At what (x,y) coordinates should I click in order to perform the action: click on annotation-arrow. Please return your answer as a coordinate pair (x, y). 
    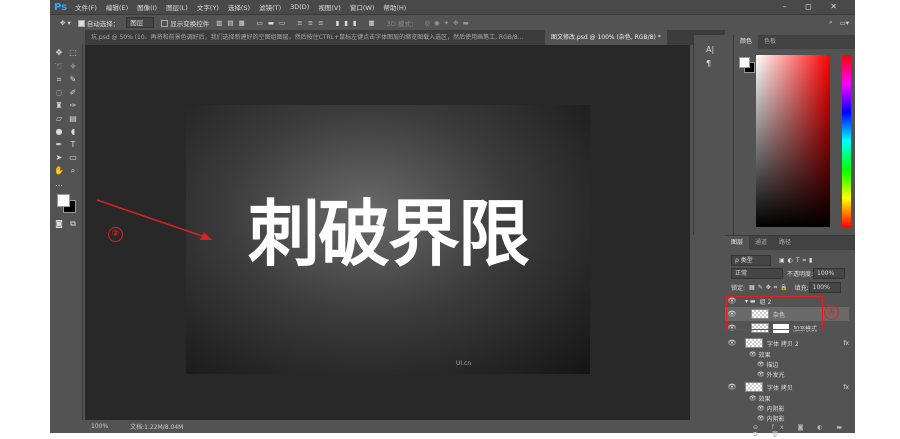
    Looking at the image, I should click on (154, 219).